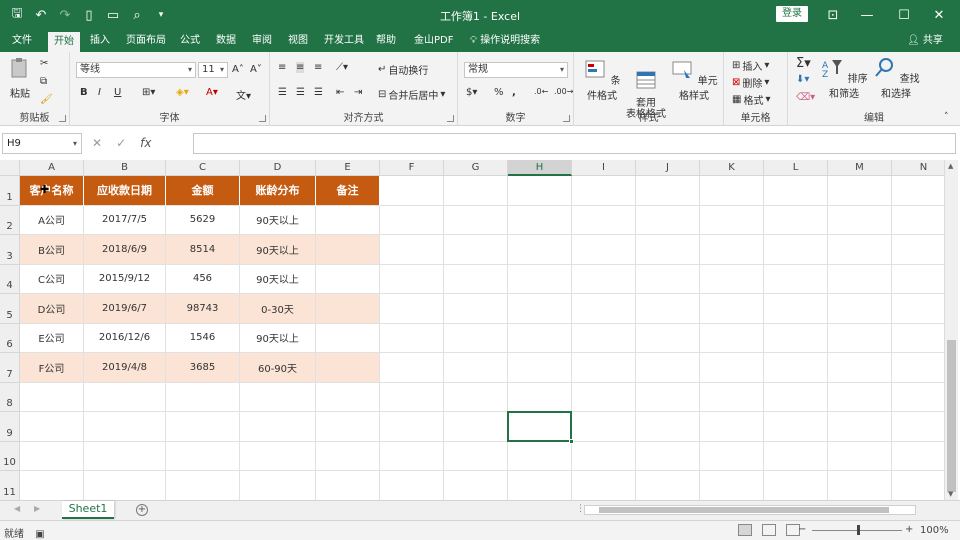 This screenshot has width=960, height=540. I want to click on add-sheet-icon: +, so click(142, 510).